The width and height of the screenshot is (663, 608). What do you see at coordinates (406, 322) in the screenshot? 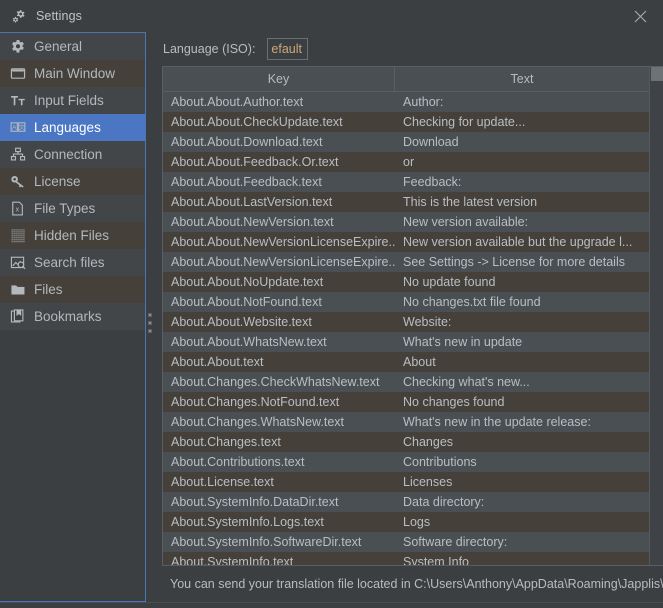
I see `table-row: About.About.Website.text Website:` at bounding box center [406, 322].